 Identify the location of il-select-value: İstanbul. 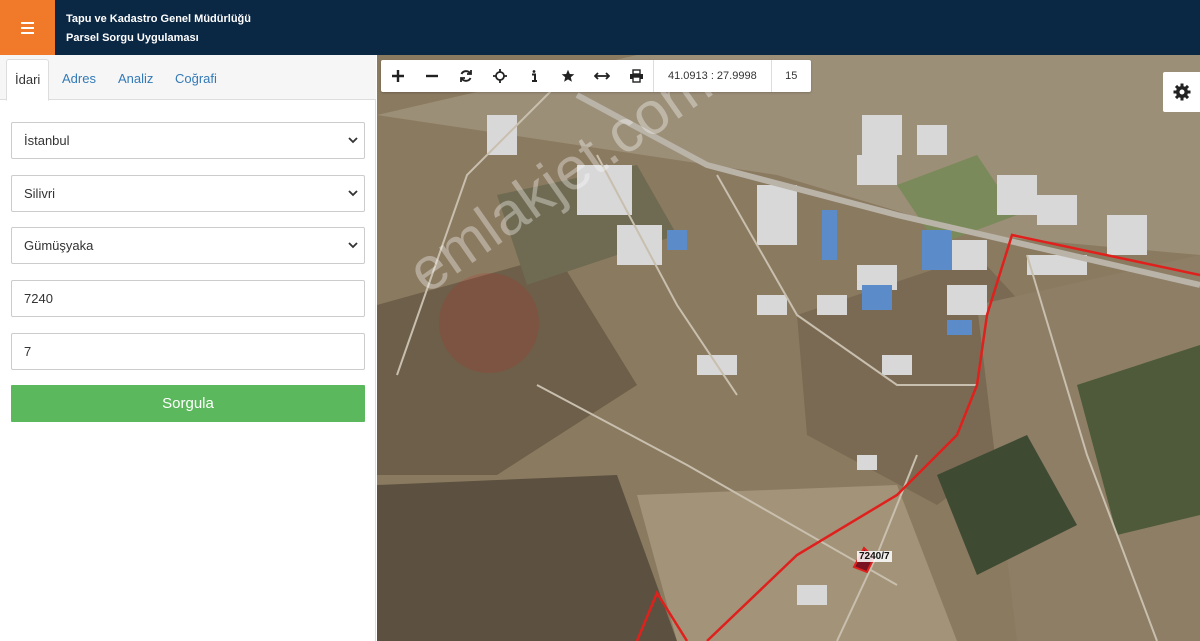
(47, 140).